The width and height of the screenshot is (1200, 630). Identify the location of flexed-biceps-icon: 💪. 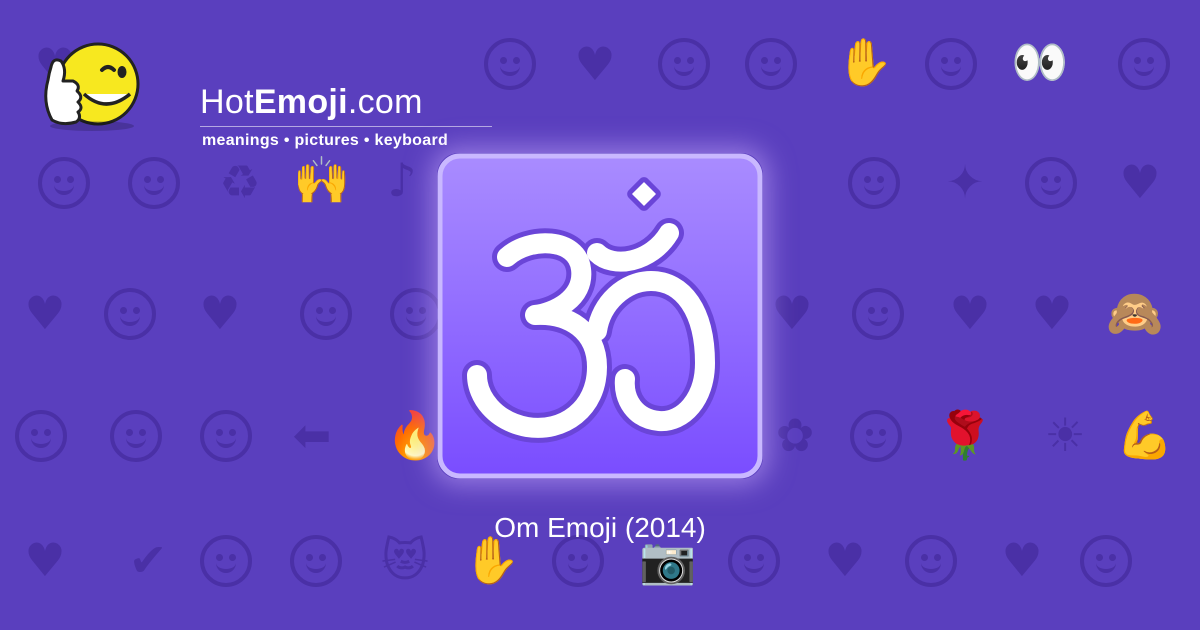
(1145, 435).